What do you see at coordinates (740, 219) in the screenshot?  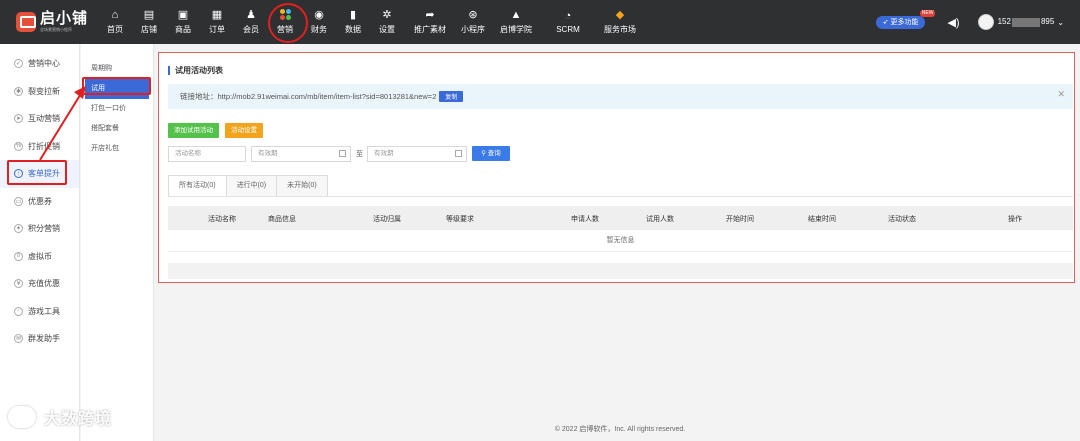 I see `column-header: 开始时间` at bounding box center [740, 219].